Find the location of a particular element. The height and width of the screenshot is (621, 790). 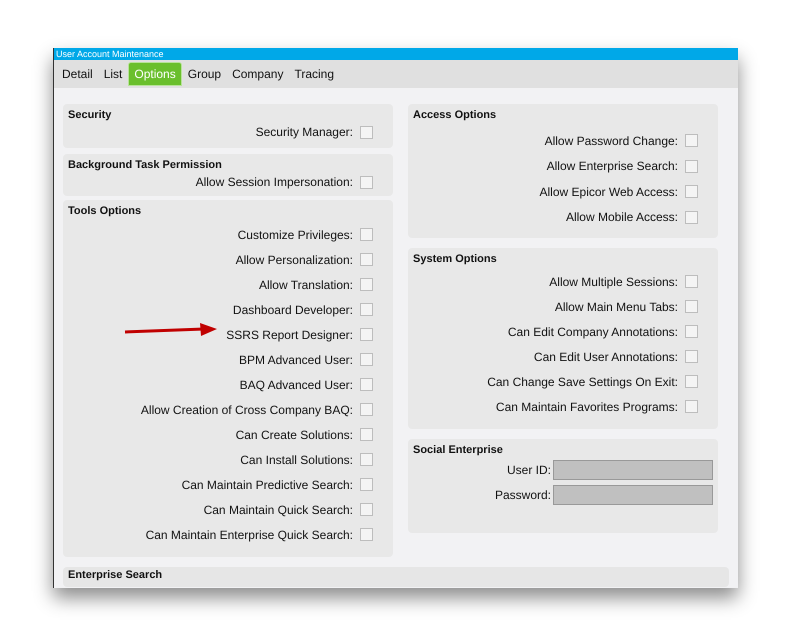

tab: Company is located at coordinates (257, 74).